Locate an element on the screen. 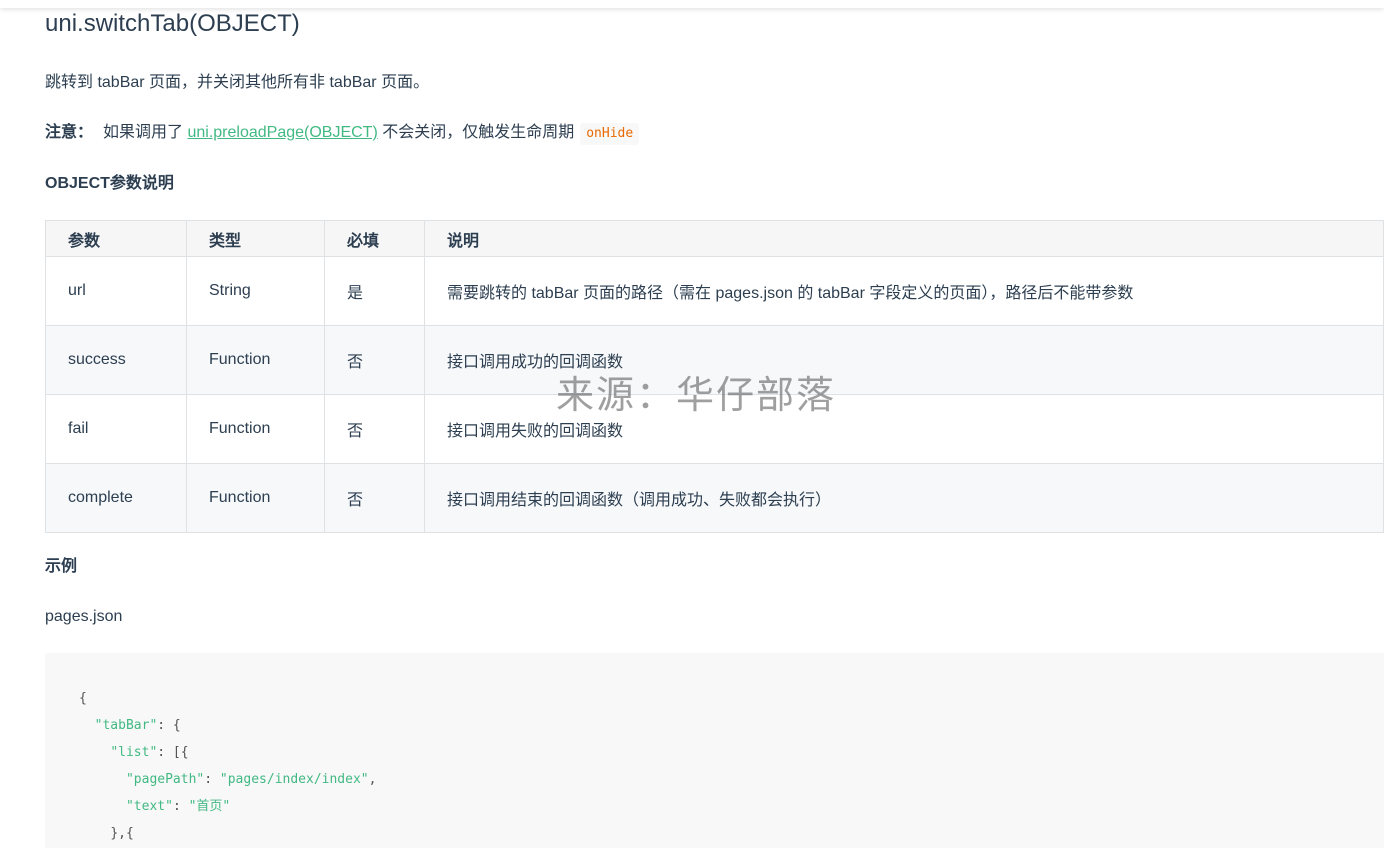 The width and height of the screenshot is (1384, 848). table-row: success Function 否 接口调用成功的回调函数 is located at coordinates (714, 360).